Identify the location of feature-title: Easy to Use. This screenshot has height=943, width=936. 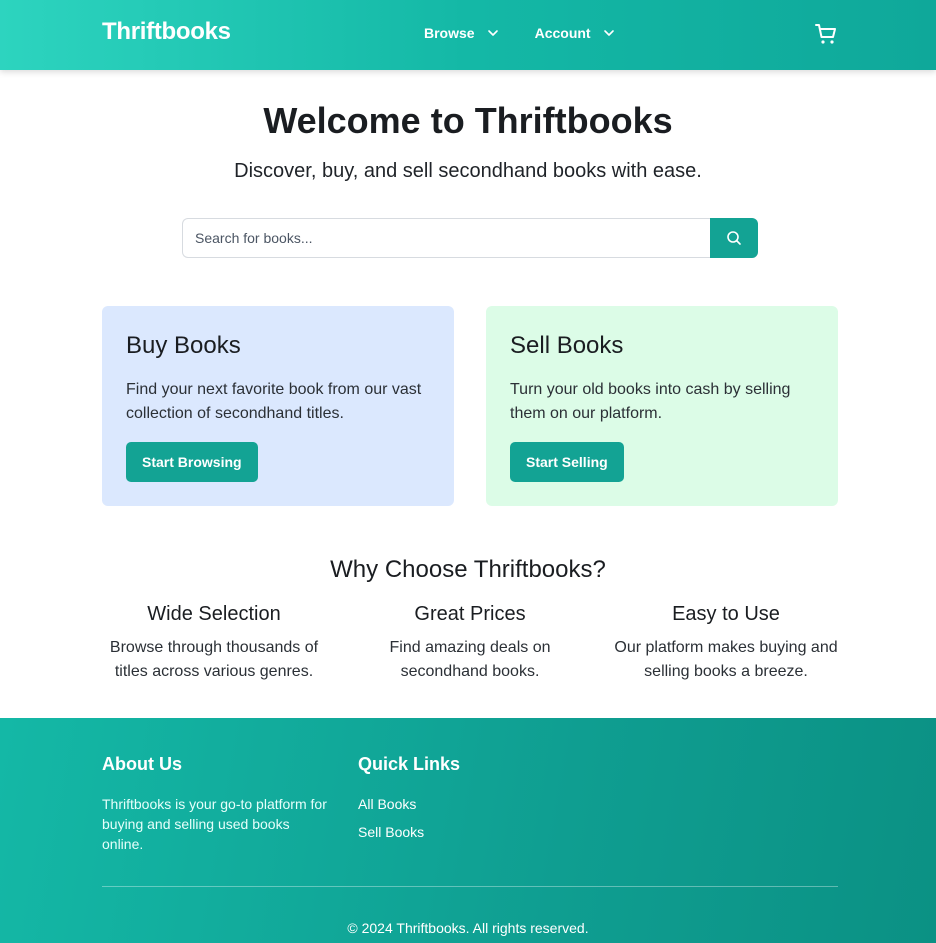
(726, 614).